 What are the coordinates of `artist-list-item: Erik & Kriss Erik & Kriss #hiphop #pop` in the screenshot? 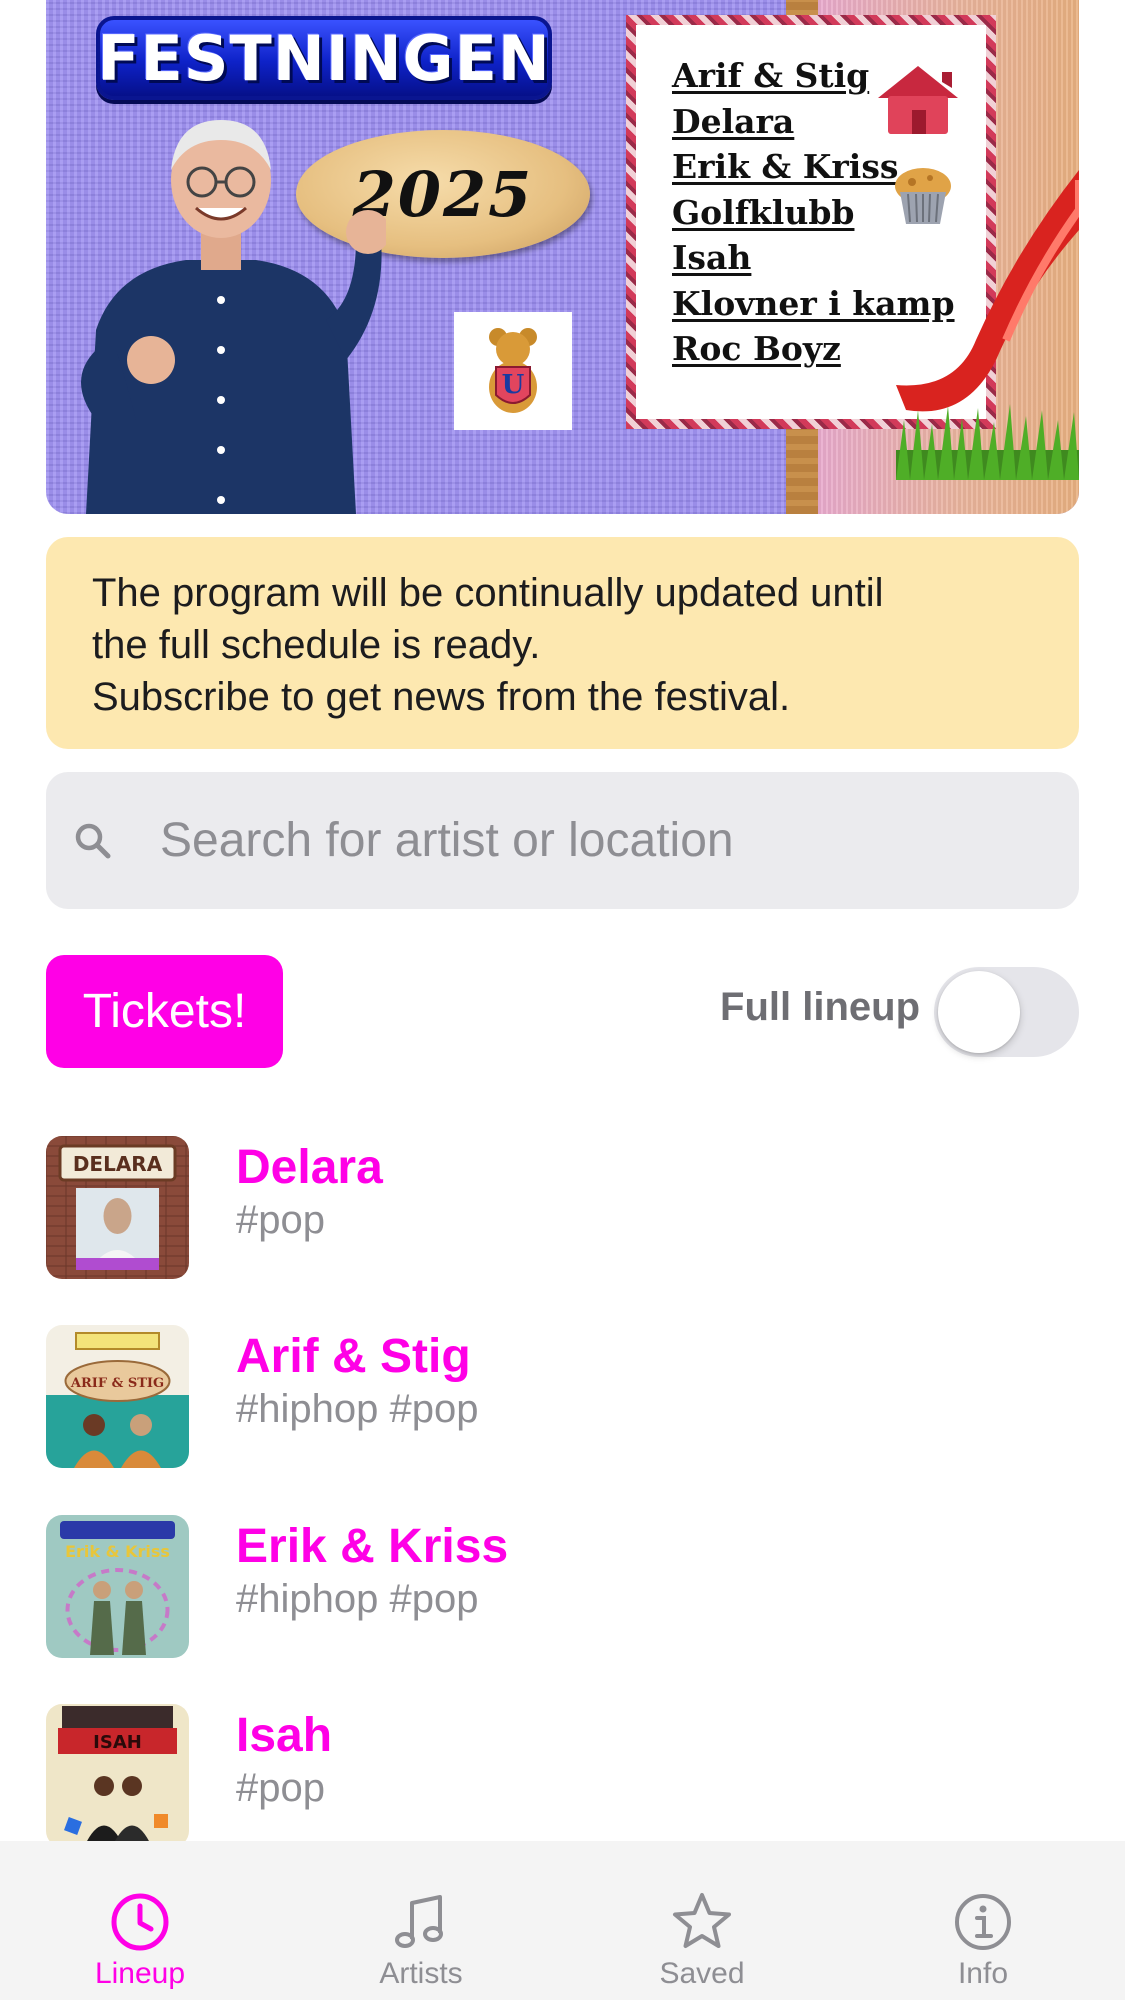 It's located at (562, 1587).